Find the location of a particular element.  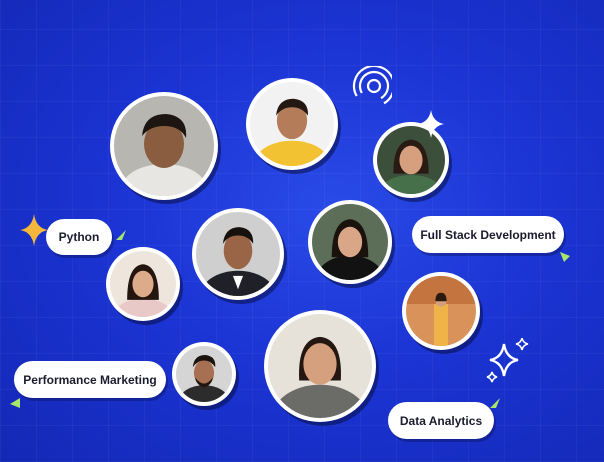

avatar-woman-blazer is located at coordinates (320, 366).